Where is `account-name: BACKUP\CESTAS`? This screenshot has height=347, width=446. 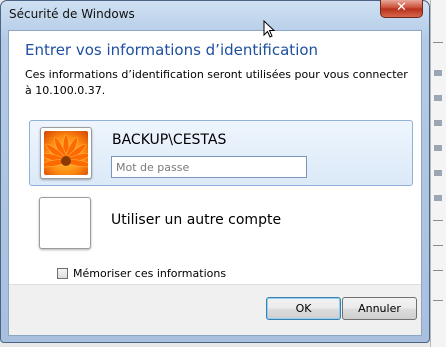
account-name: BACKUP\CESTAS is located at coordinates (169, 140).